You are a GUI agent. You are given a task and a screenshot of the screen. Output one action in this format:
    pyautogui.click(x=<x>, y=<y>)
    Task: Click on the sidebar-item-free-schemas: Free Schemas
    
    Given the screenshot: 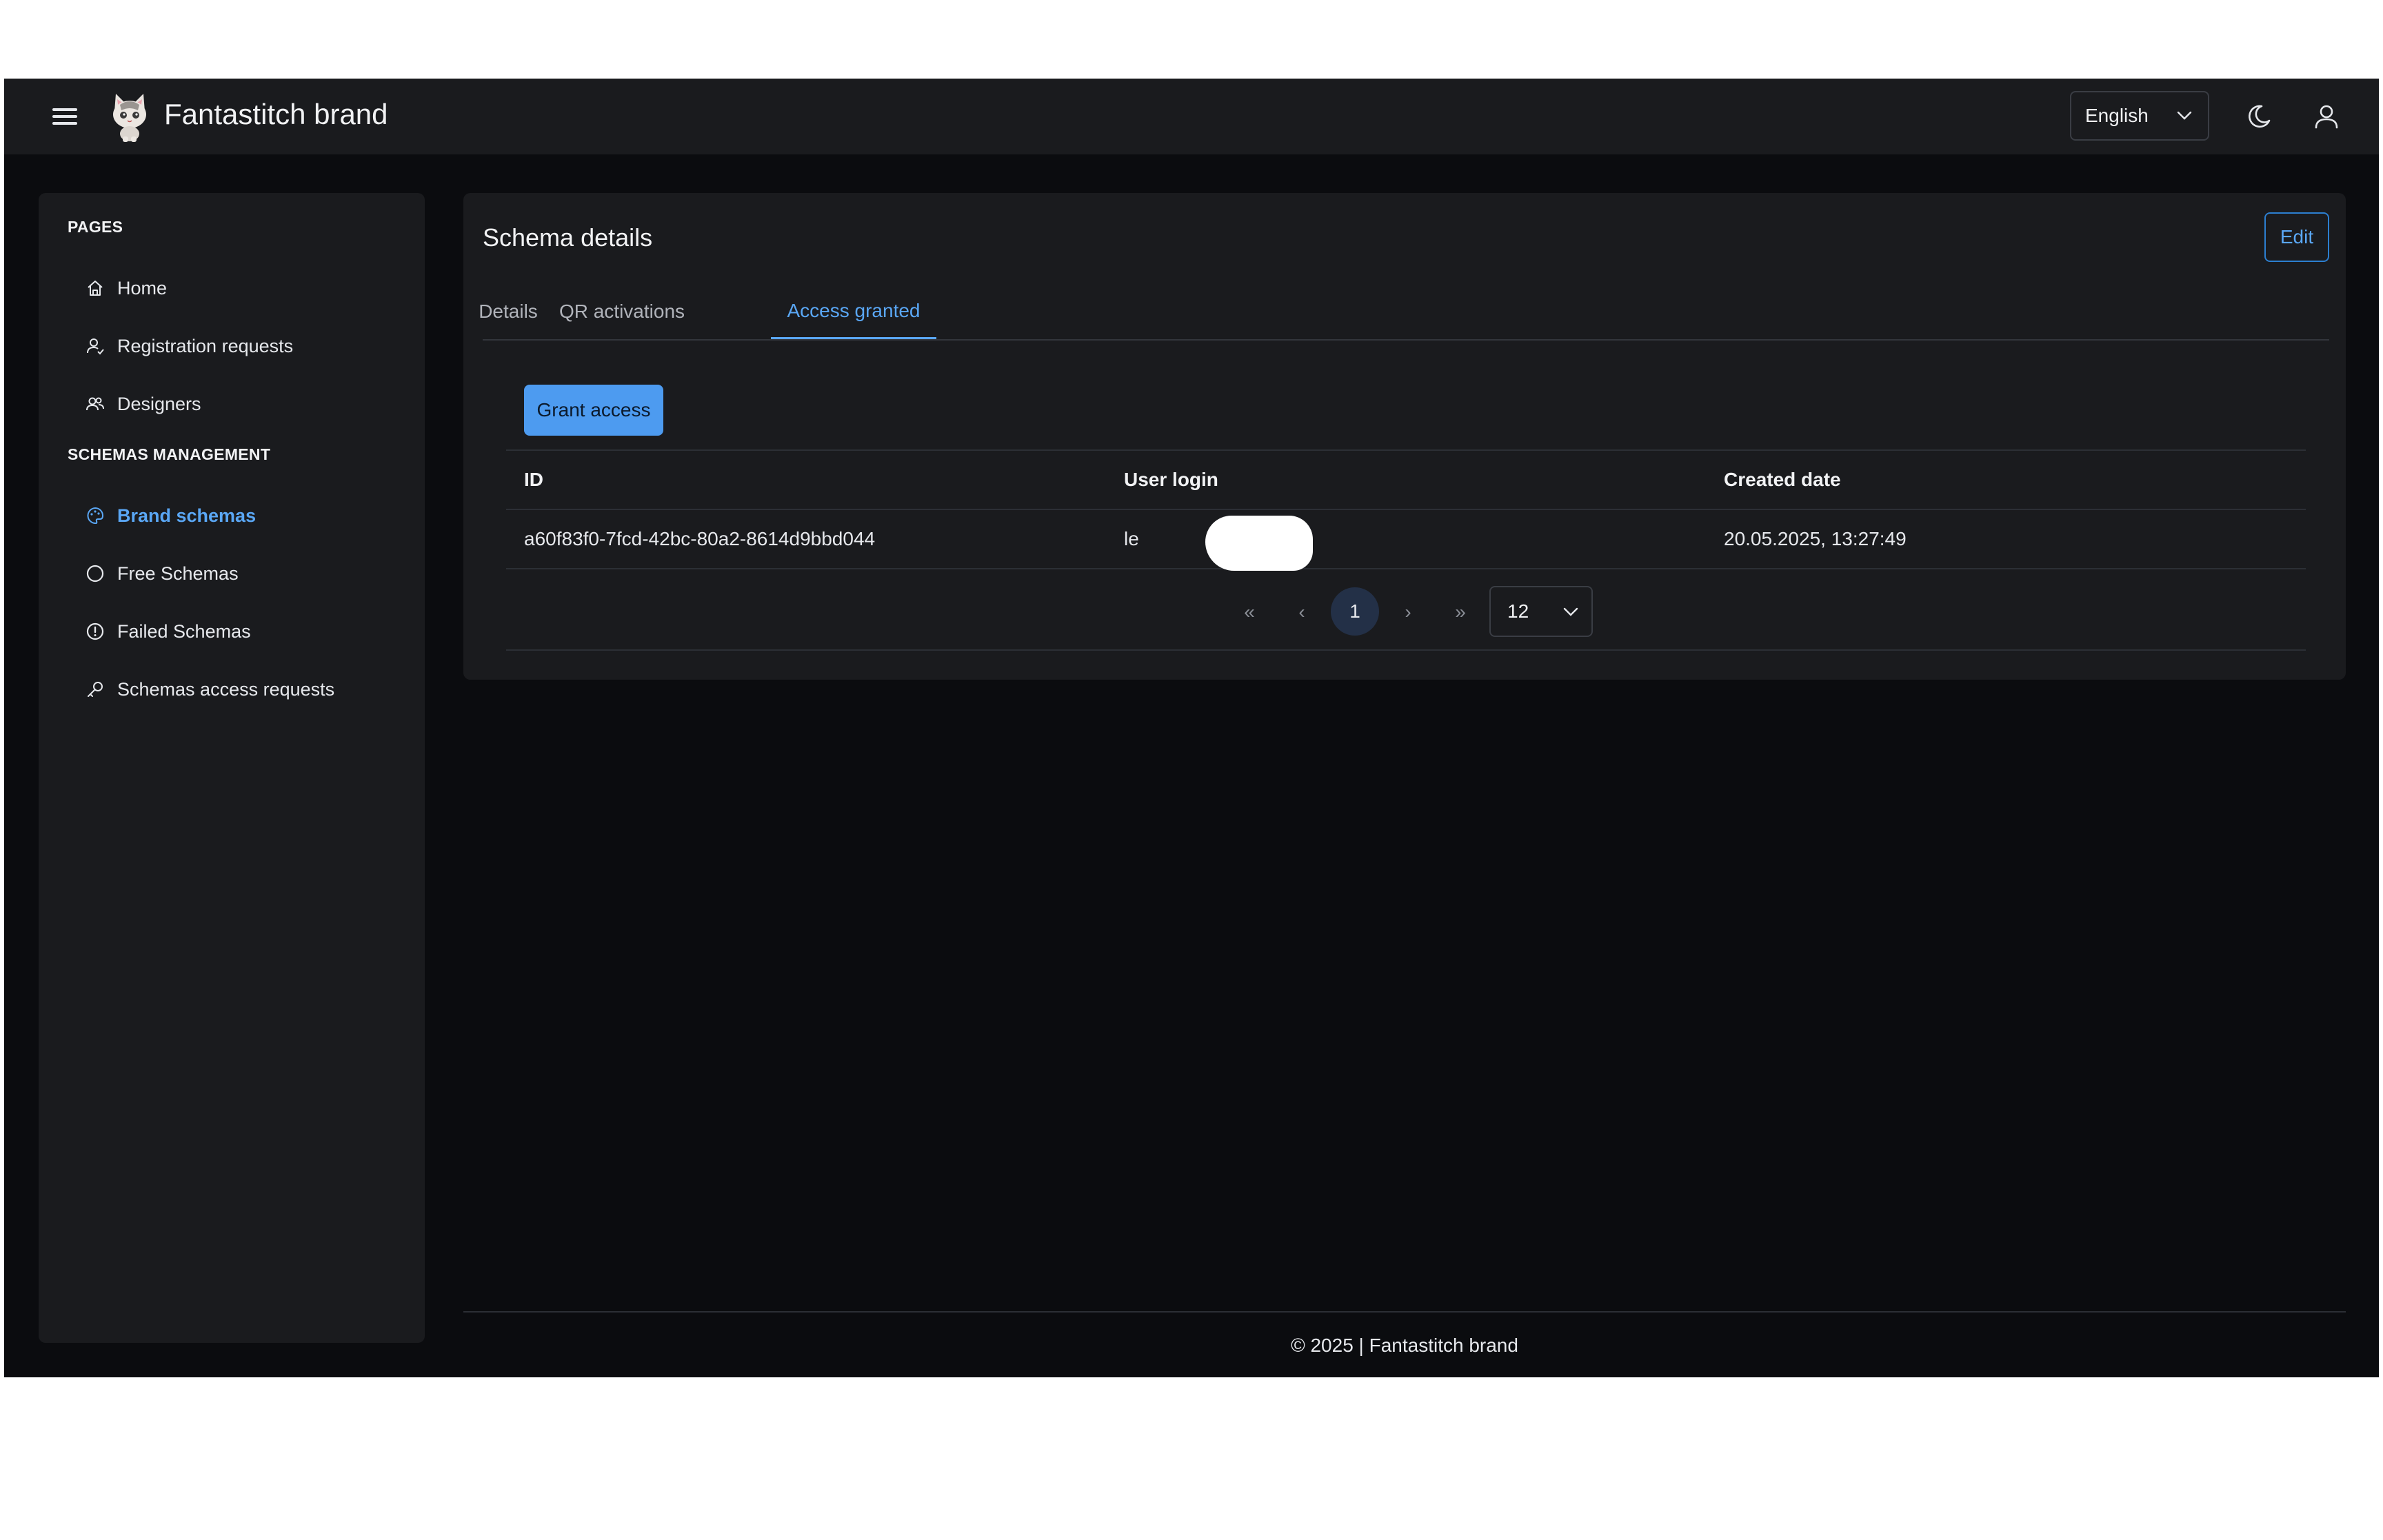 What is the action you would take?
    pyautogui.click(x=246, y=574)
    